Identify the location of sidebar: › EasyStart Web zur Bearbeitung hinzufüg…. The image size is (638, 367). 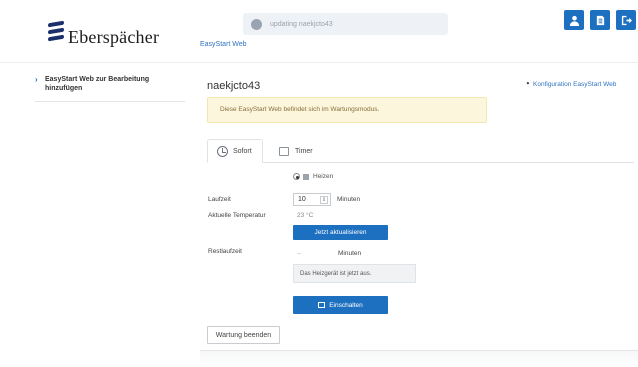
(110, 88).